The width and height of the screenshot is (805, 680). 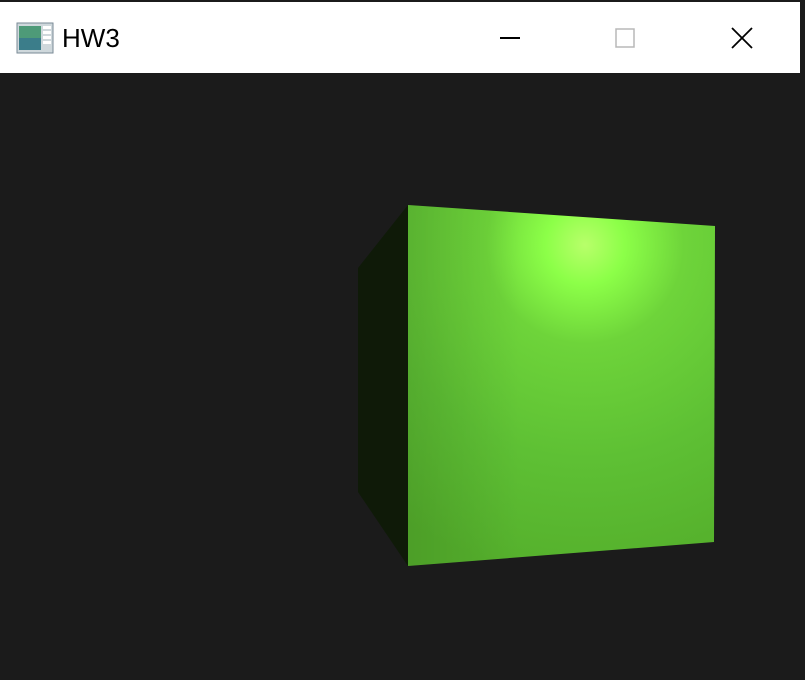 What do you see at coordinates (400, 36) in the screenshot?
I see `title-bar: HW3` at bounding box center [400, 36].